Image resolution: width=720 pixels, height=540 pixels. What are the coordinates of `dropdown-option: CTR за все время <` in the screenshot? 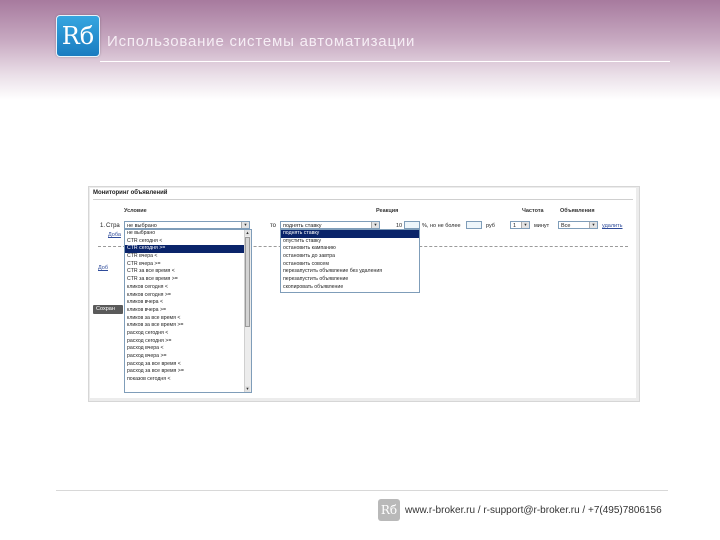 It's located at (188, 272).